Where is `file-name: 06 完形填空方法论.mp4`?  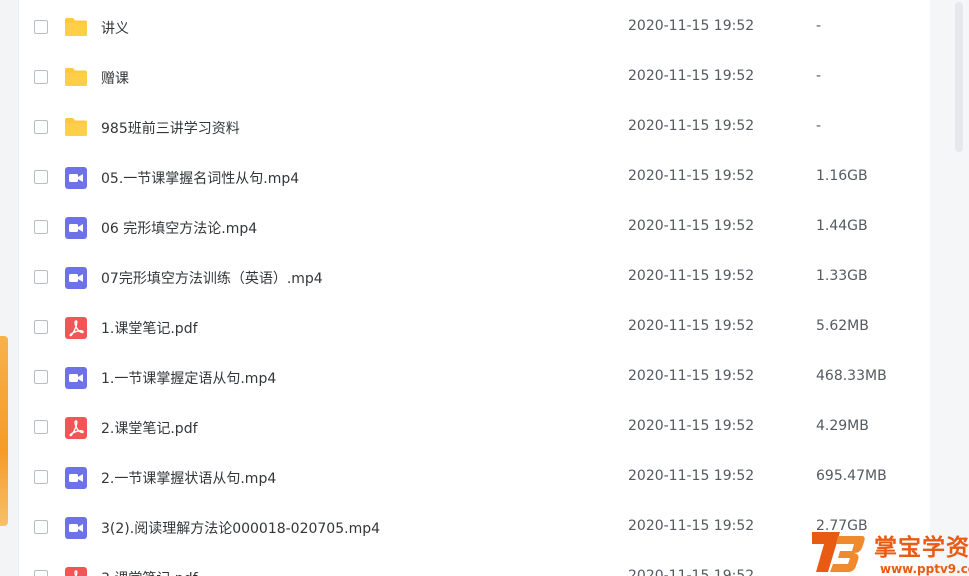
file-name: 06 完形填空方法论.mp4 is located at coordinates (179, 228).